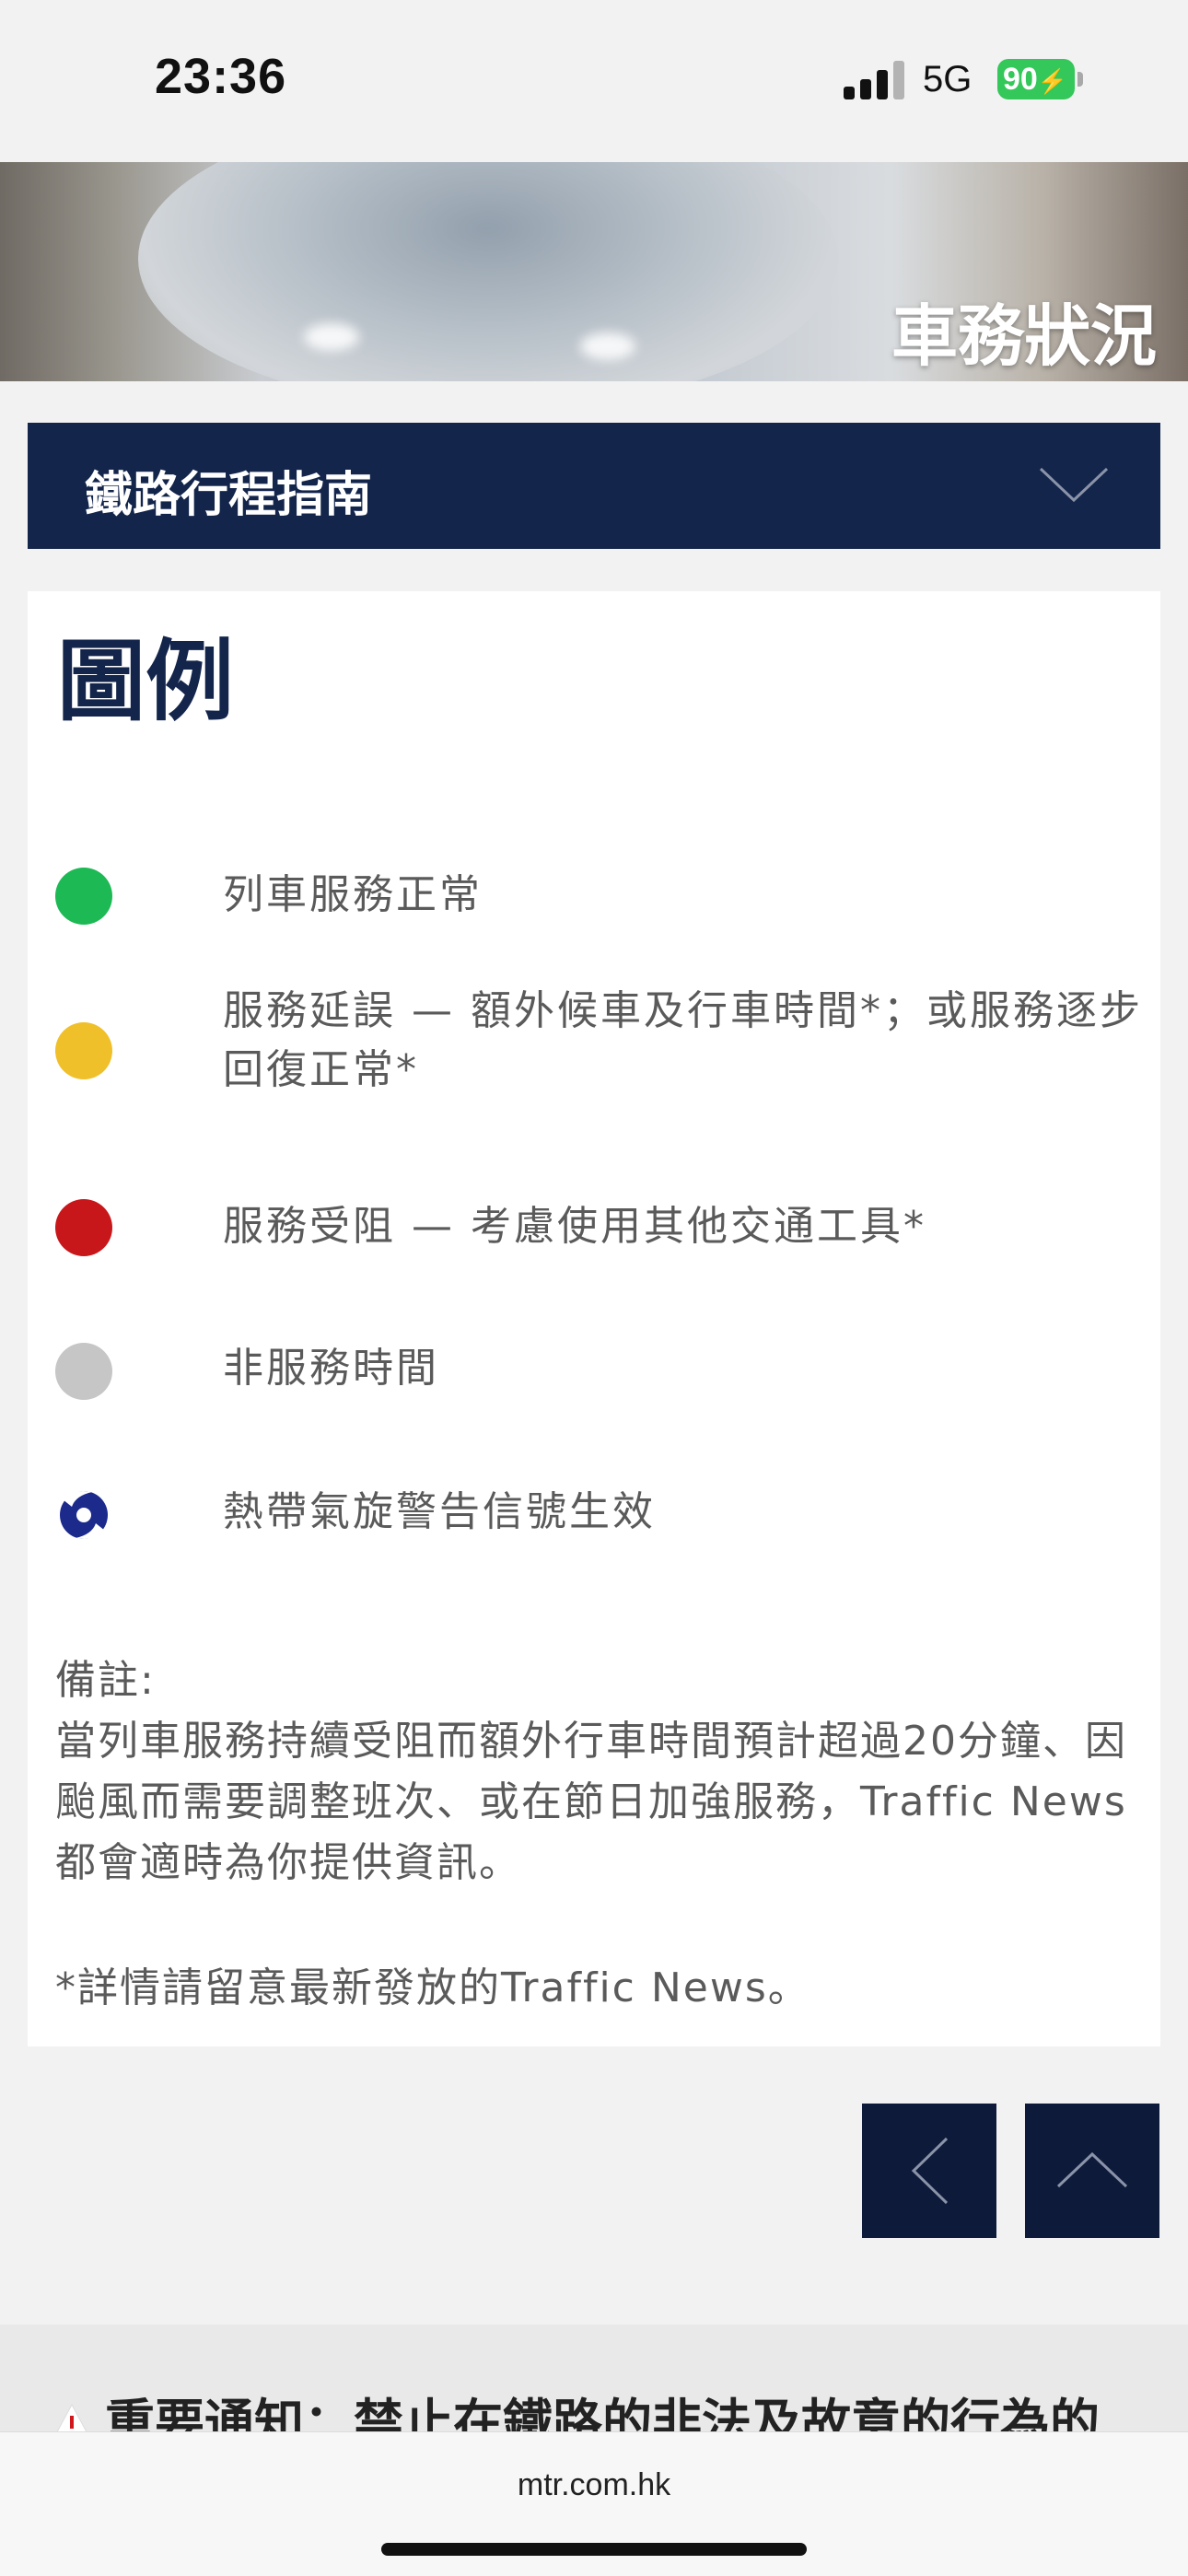 This screenshot has height=2576, width=1188. Describe the element at coordinates (353, 894) in the screenshot. I see `legend-item-text: 列車服務正常` at that location.